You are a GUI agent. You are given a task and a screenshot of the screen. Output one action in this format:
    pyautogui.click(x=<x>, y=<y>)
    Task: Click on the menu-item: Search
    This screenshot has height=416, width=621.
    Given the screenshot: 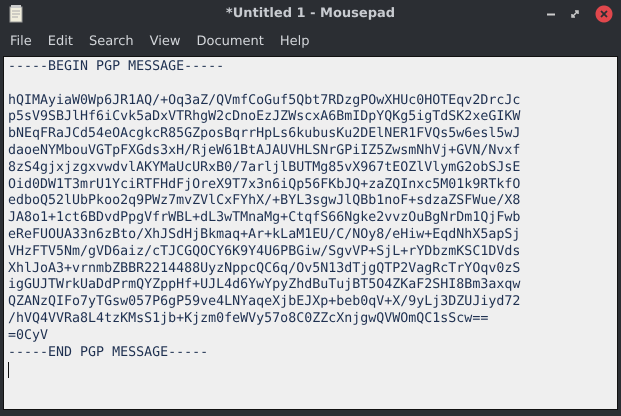 What is the action you would take?
    pyautogui.click(x=111, y=42)
    